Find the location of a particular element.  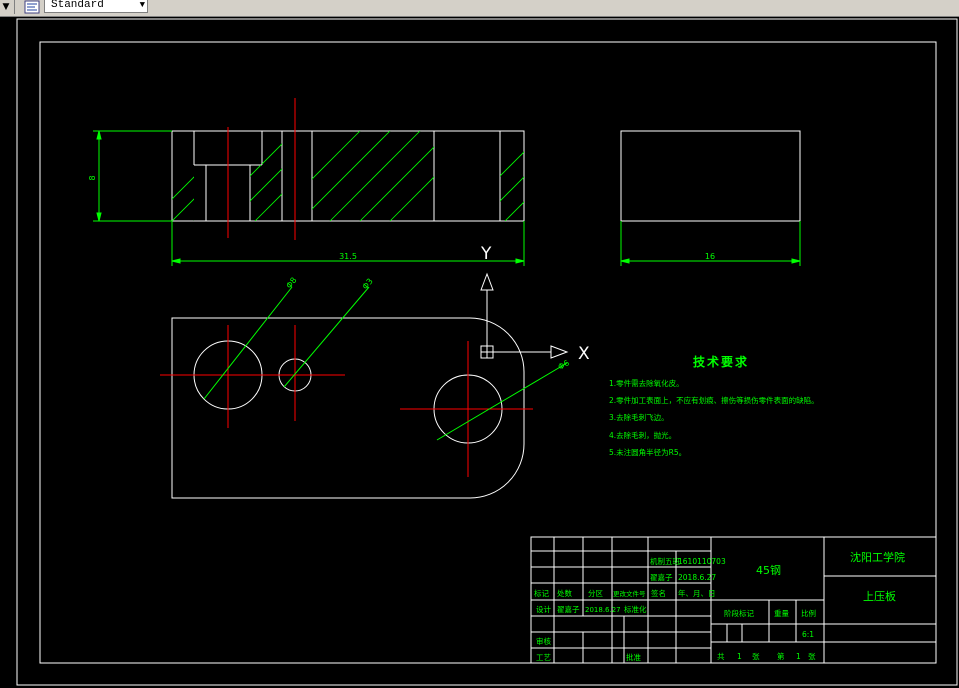

chevron-down-icon: ▼ is located at coordinates (142, 5).